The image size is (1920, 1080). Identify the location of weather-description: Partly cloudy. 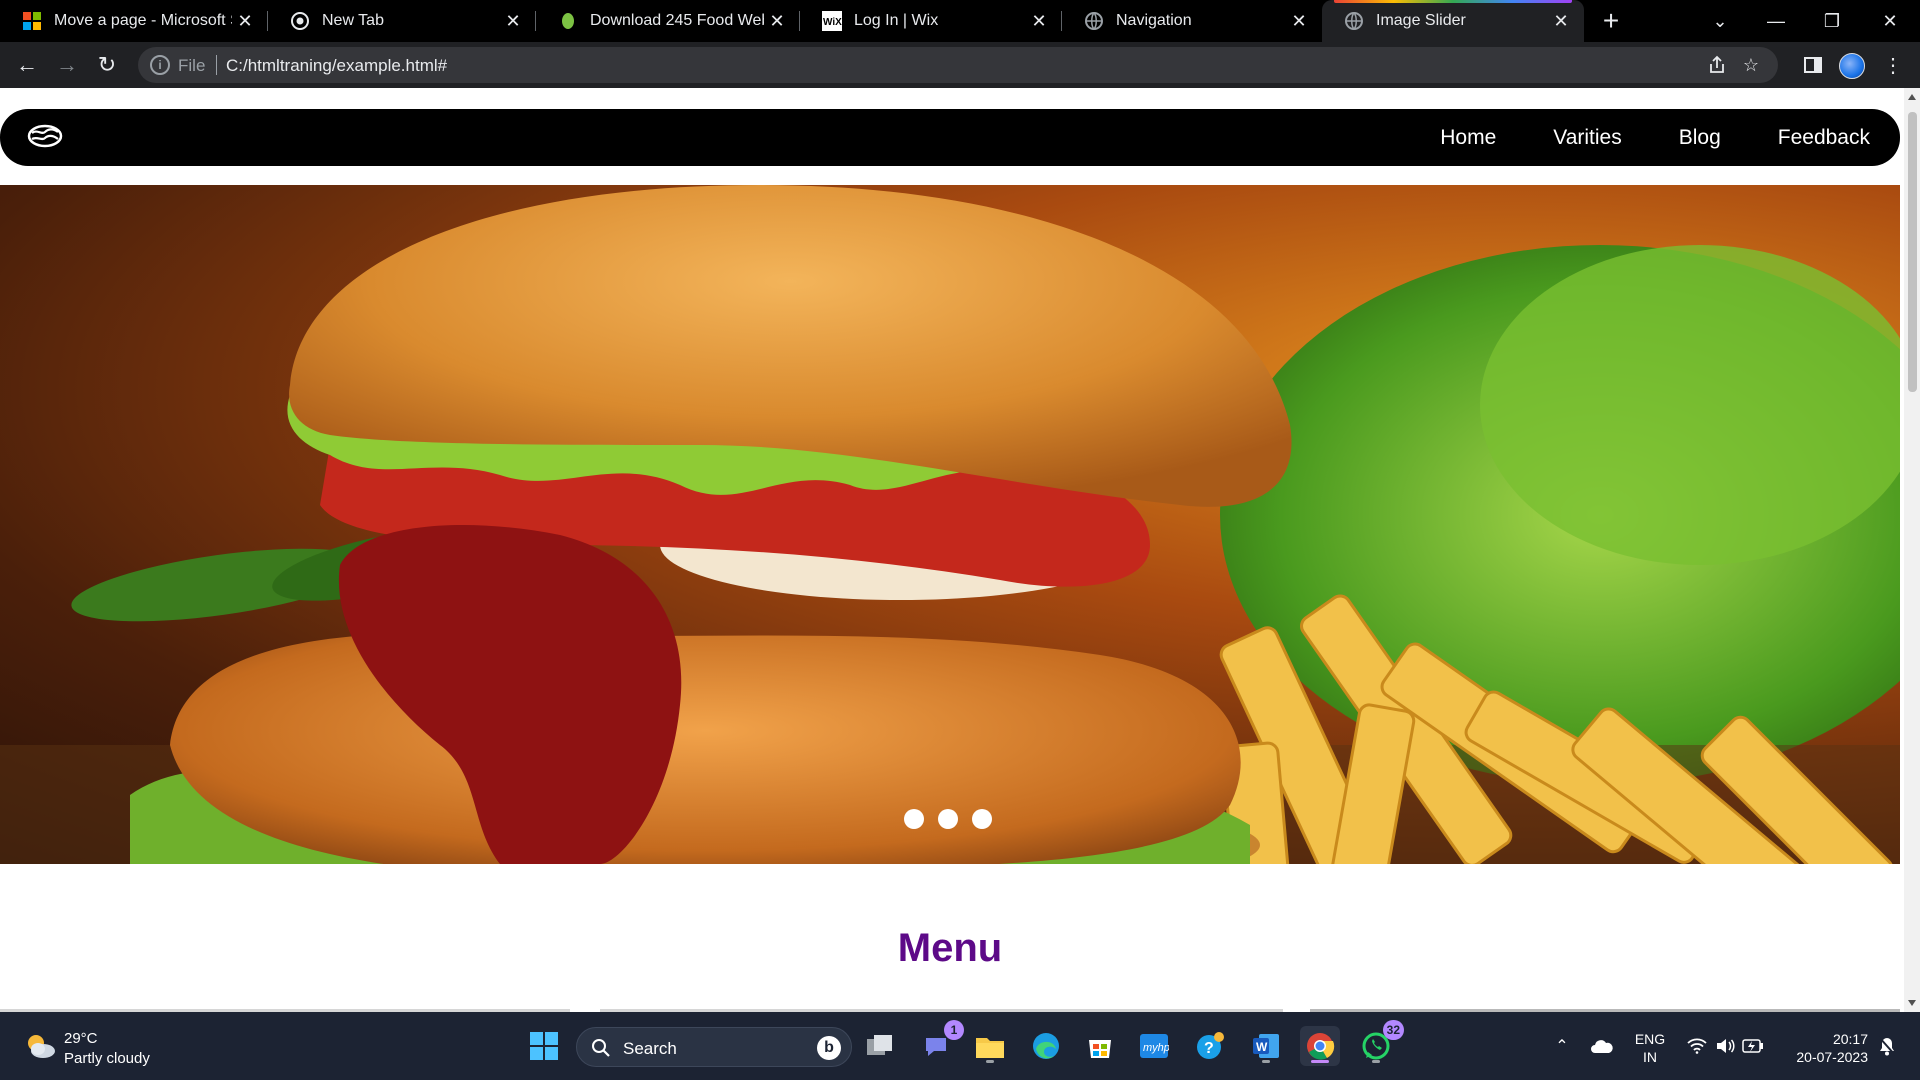
(107, 1058).